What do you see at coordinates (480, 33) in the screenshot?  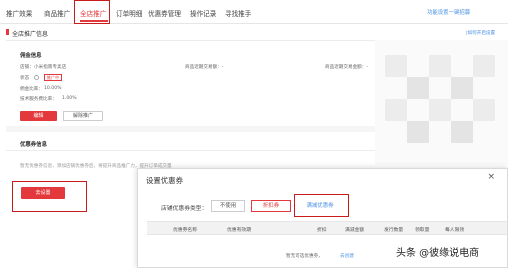 I see `how-to-setup-link: |如何开启设置` at bounding box center [480, 33].